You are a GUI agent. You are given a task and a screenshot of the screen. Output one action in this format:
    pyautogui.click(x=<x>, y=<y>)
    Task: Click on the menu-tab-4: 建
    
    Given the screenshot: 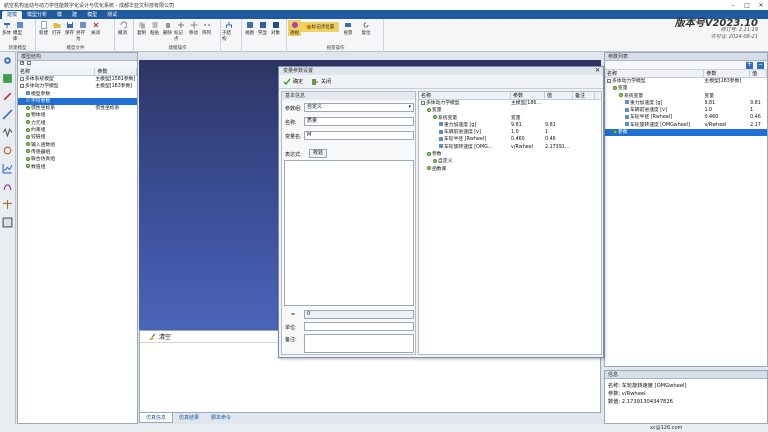 What is the action you would take?
    pyautogui.click(x=74, y=15)
    